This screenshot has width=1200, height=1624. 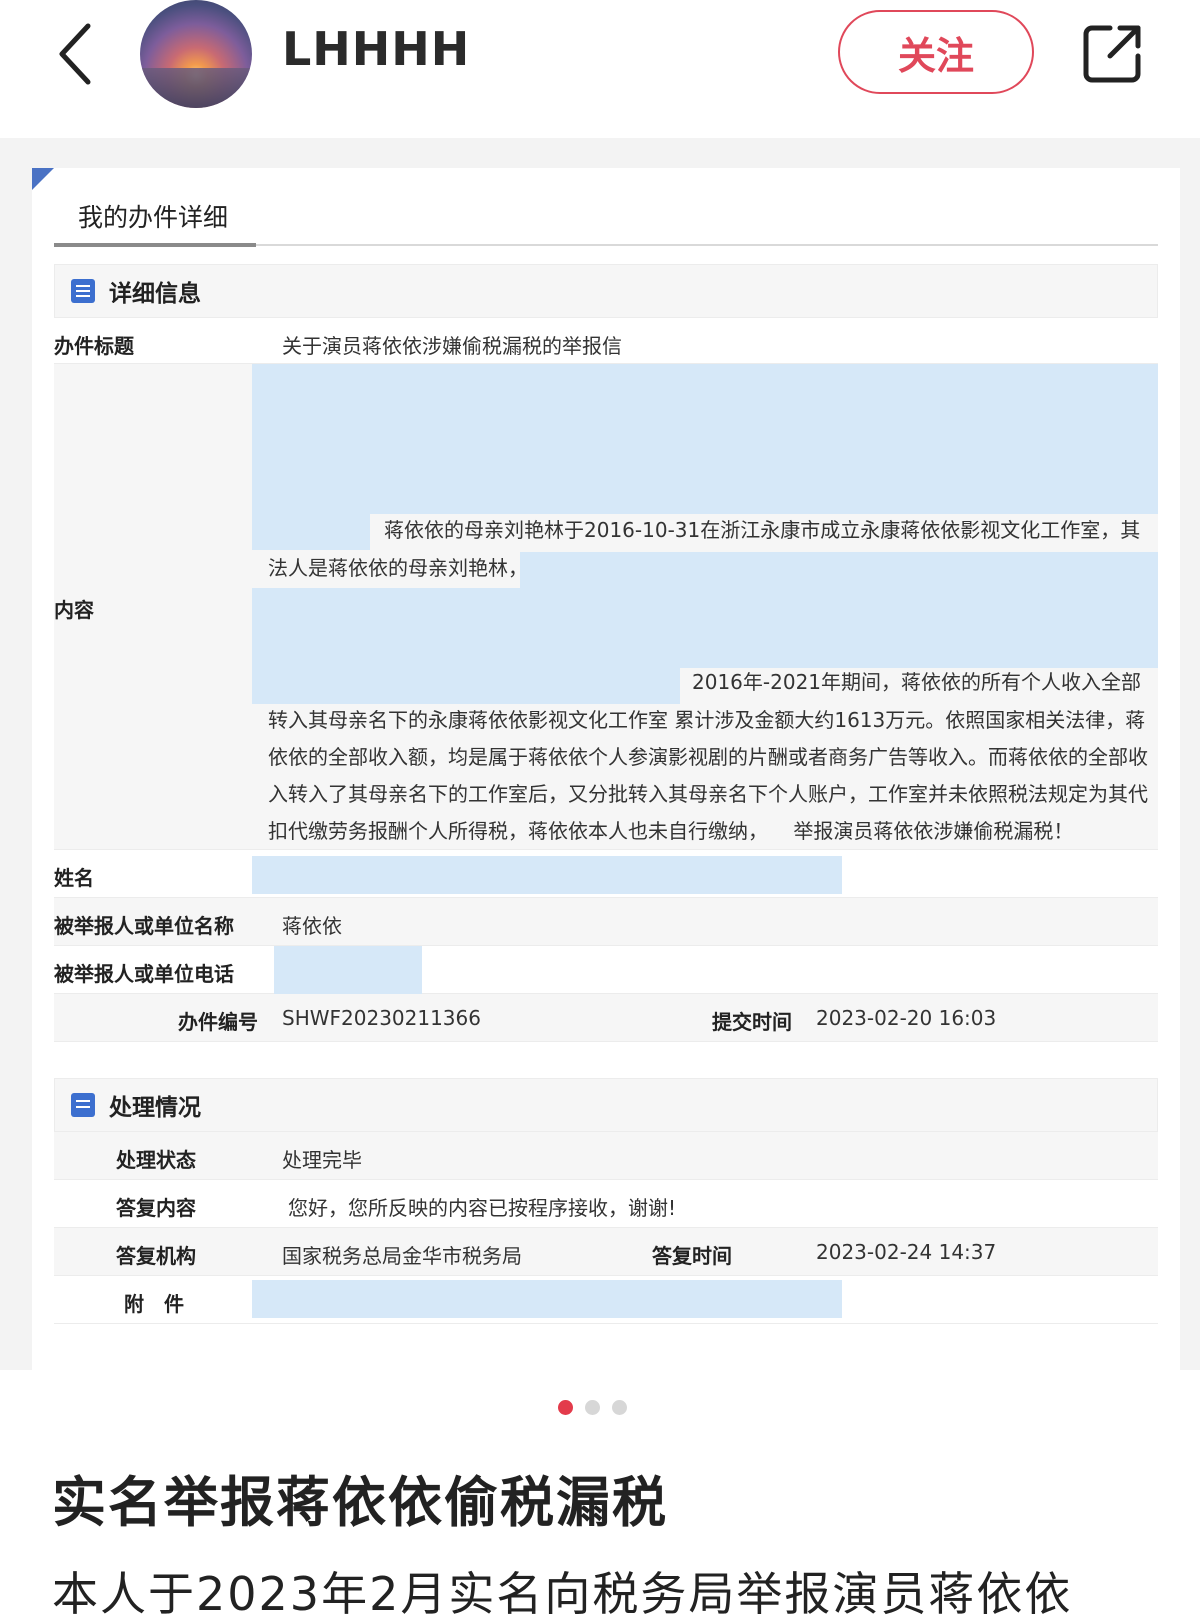 What do you see at coordinates (196, 54) in the screenshot?
I see `avatar` at bounding box center [196, 54].